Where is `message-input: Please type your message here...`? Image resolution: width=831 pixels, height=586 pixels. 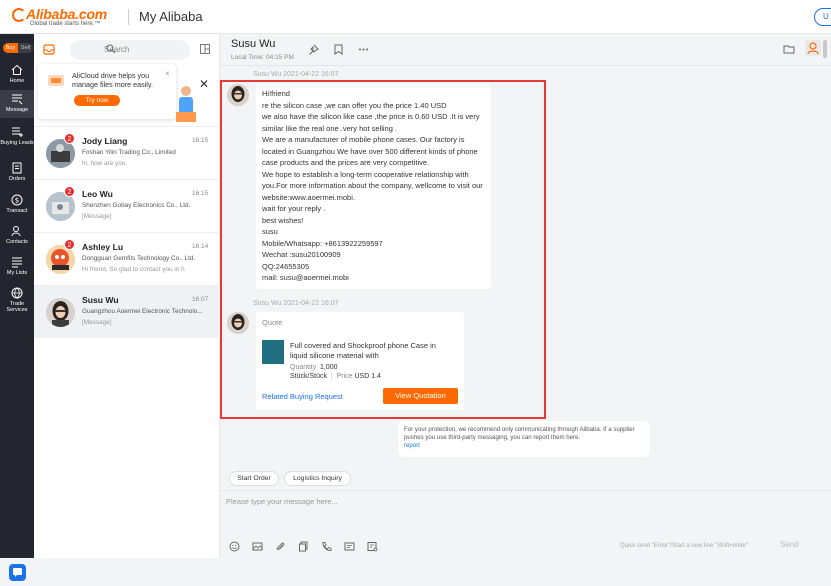
message-input: Please type your message here... is located at coordinates (282, 501).